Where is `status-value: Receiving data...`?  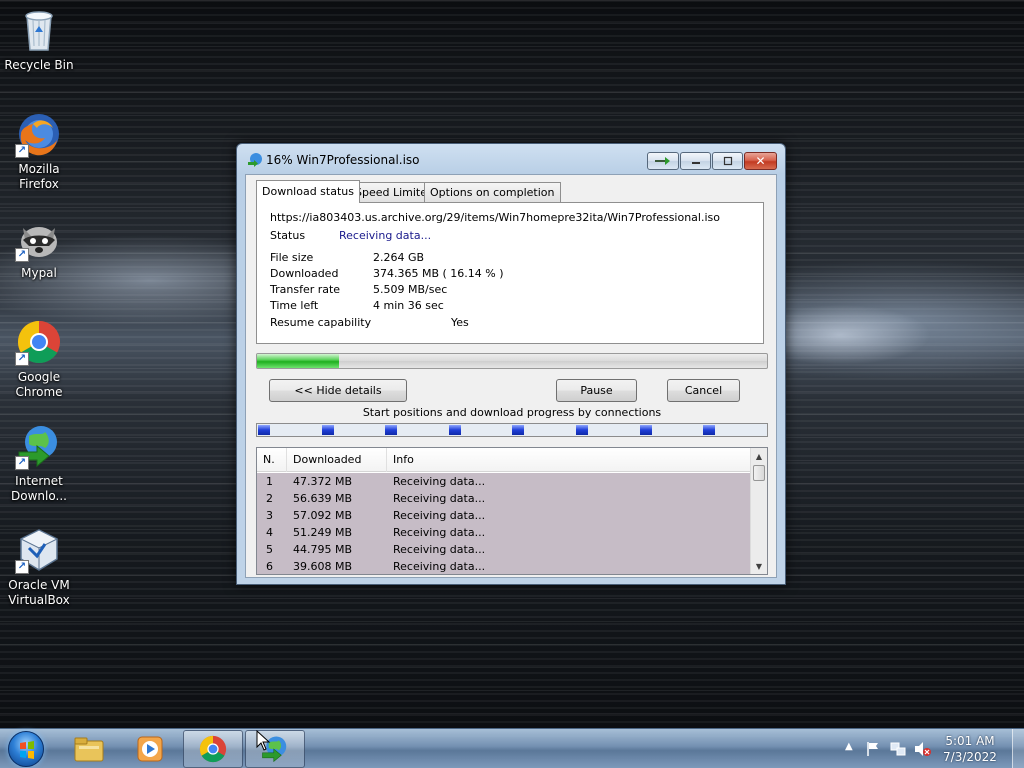
status-value: Receiving data... is located at coordinates (385, 235).